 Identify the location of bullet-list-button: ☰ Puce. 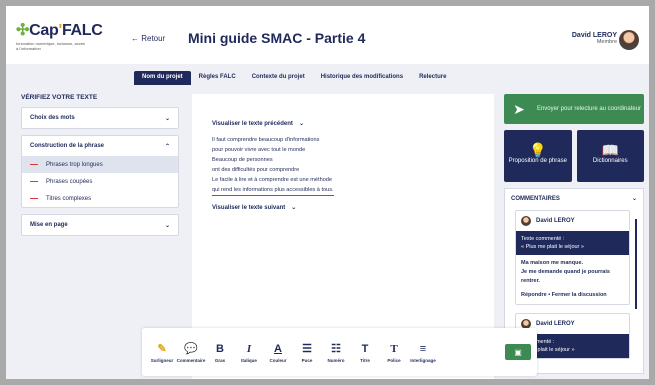
(307, 352).